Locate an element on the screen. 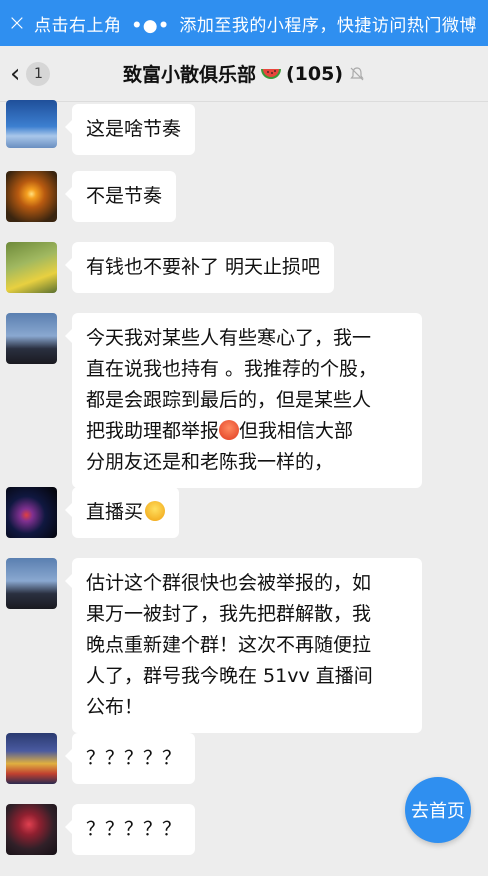 The width and height of the screenshot is (488, 876). banner-text: 点击右上角 •●• 添加至我的小程序，快捷访问热门微博 is located at coordinates (255, 23).